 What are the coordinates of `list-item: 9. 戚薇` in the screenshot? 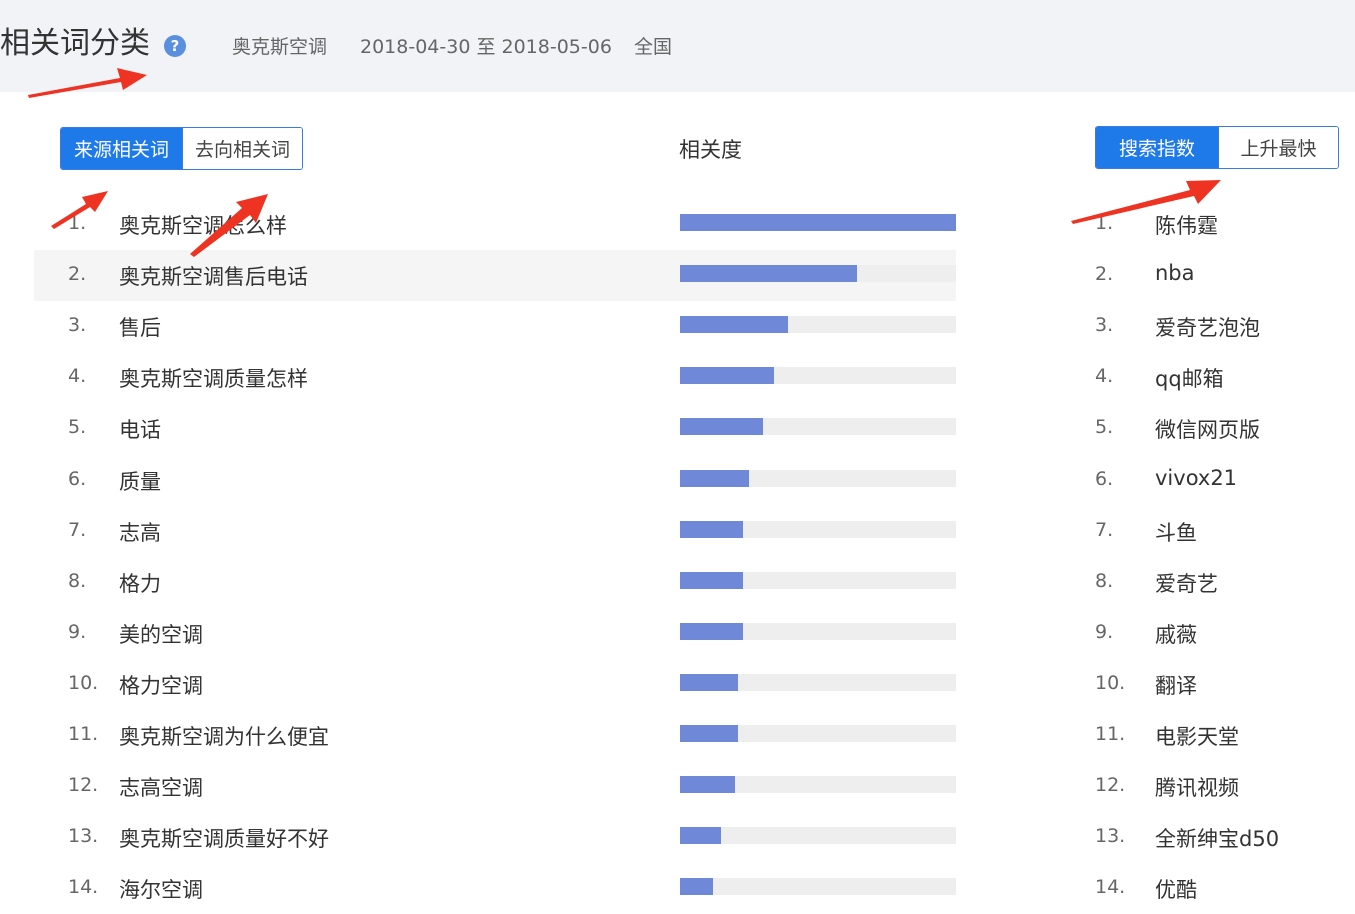 It's located at (1220, 633).